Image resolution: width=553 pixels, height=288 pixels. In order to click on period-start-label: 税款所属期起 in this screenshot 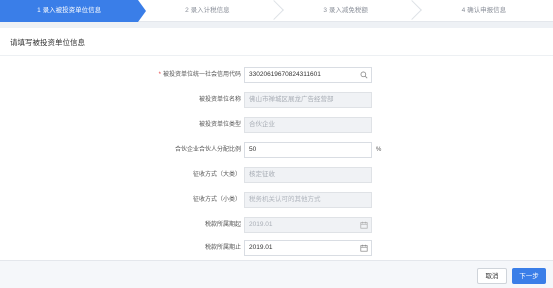, I will do `click(222, 225)`.